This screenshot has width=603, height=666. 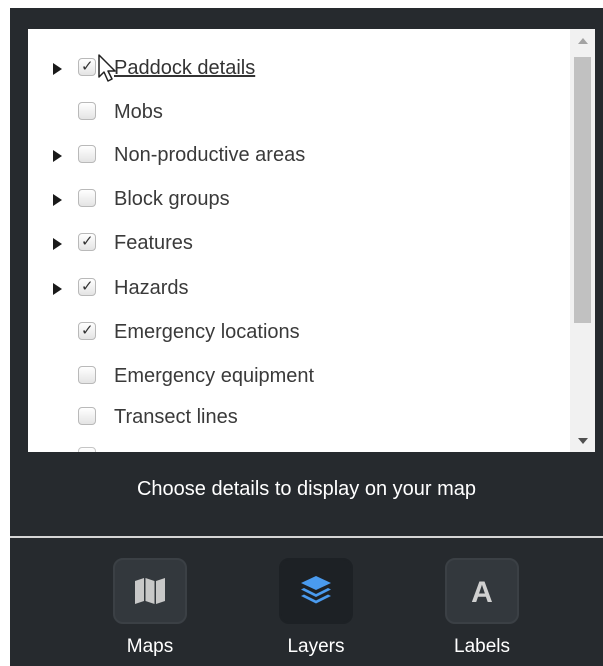 I want to click on layer-label: Emergency locations, so click(x=207, y=332).